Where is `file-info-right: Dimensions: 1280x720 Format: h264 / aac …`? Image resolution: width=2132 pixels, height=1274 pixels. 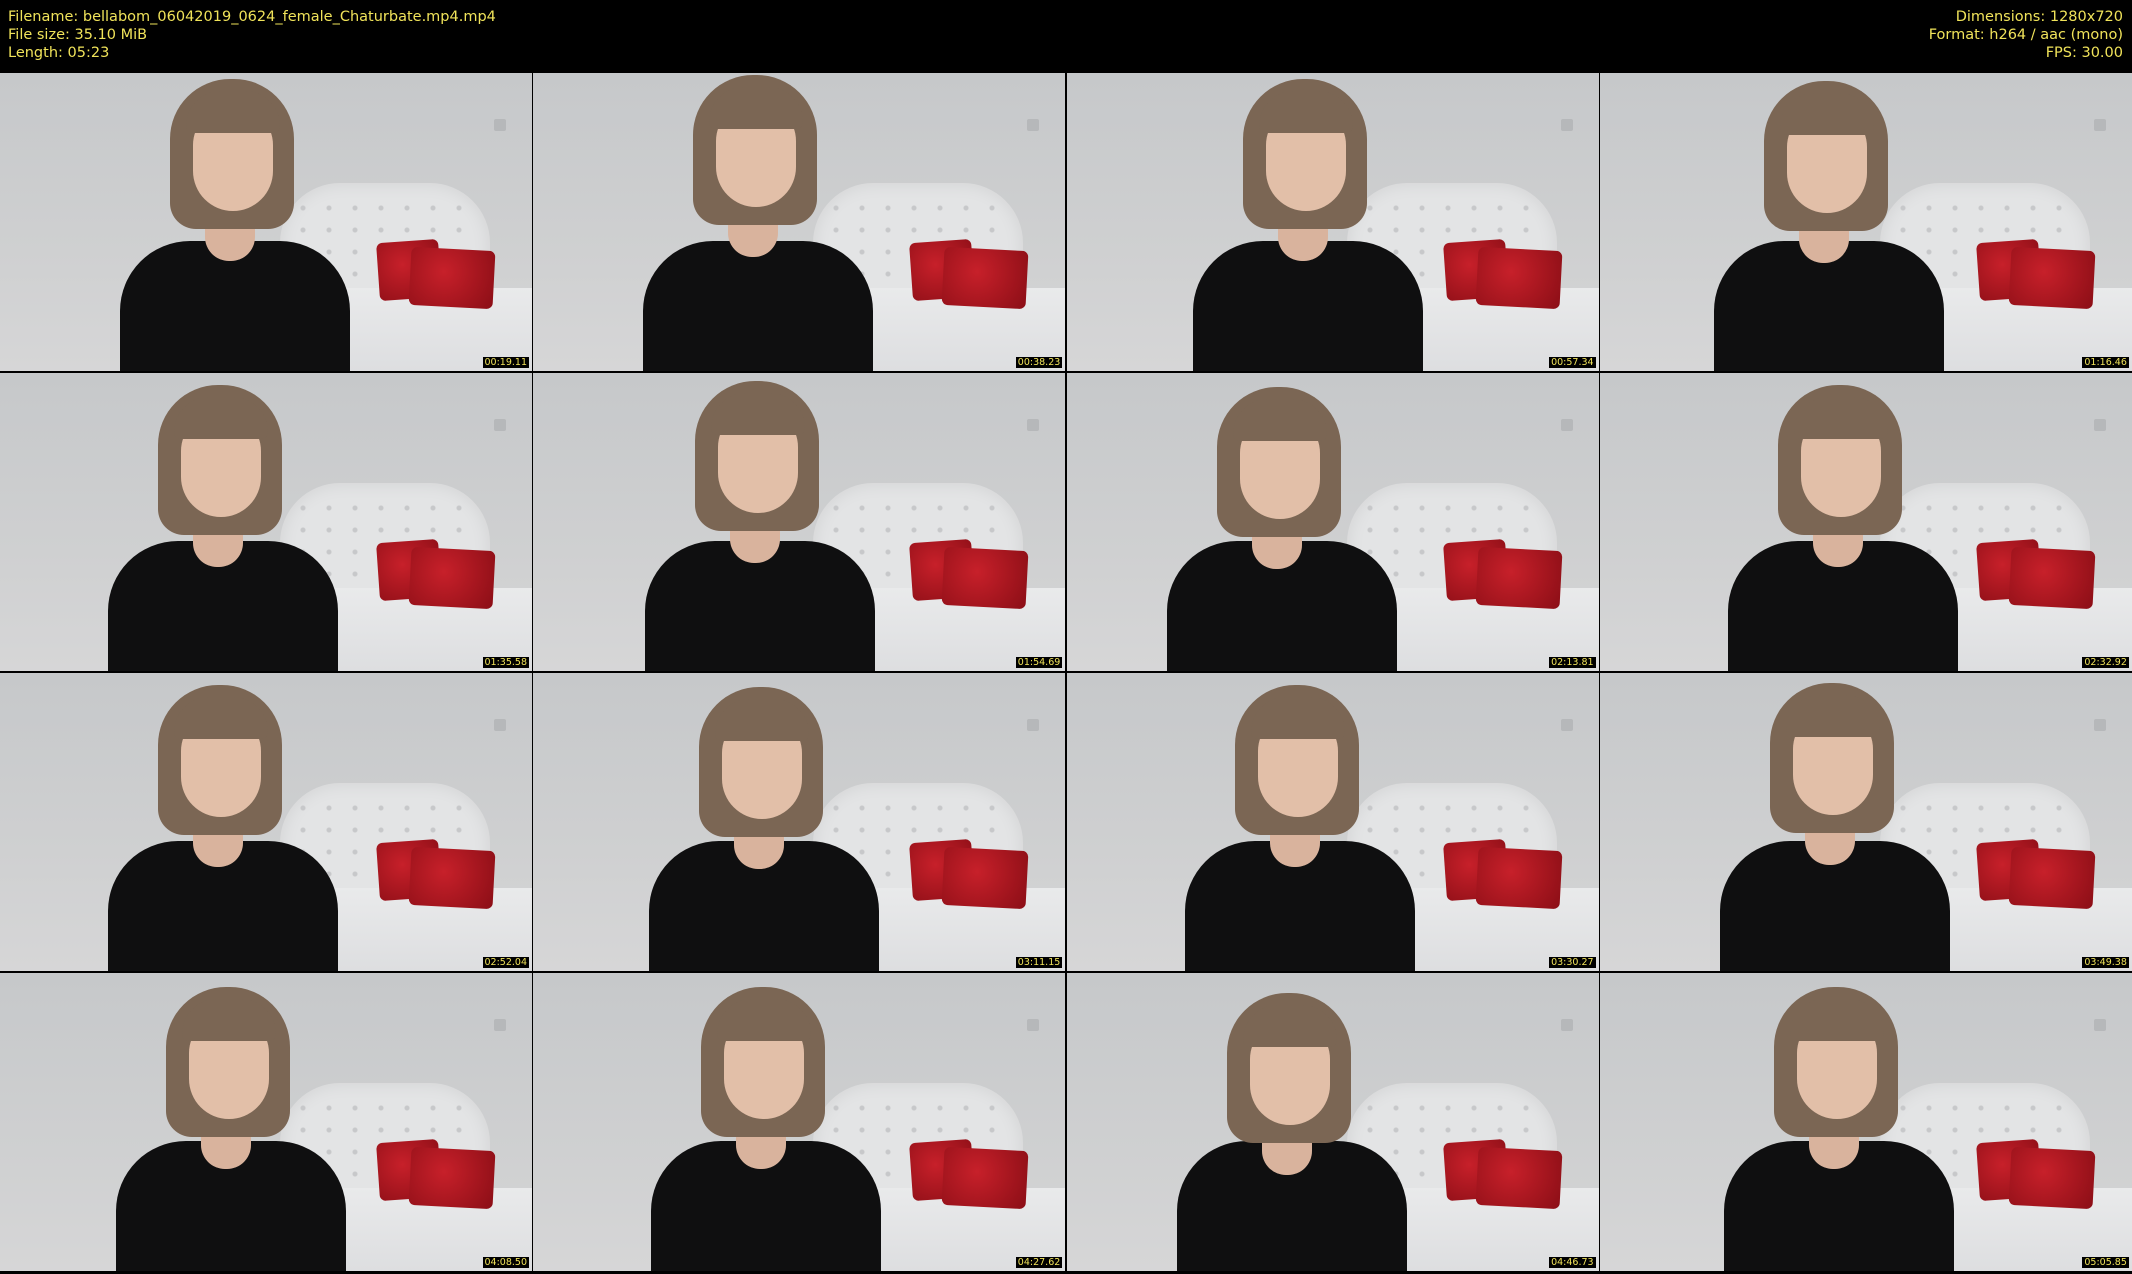
file-info-right: Dimensions: 1280x720 Format: h264 / aac … is located at coordinates (2026, 35).